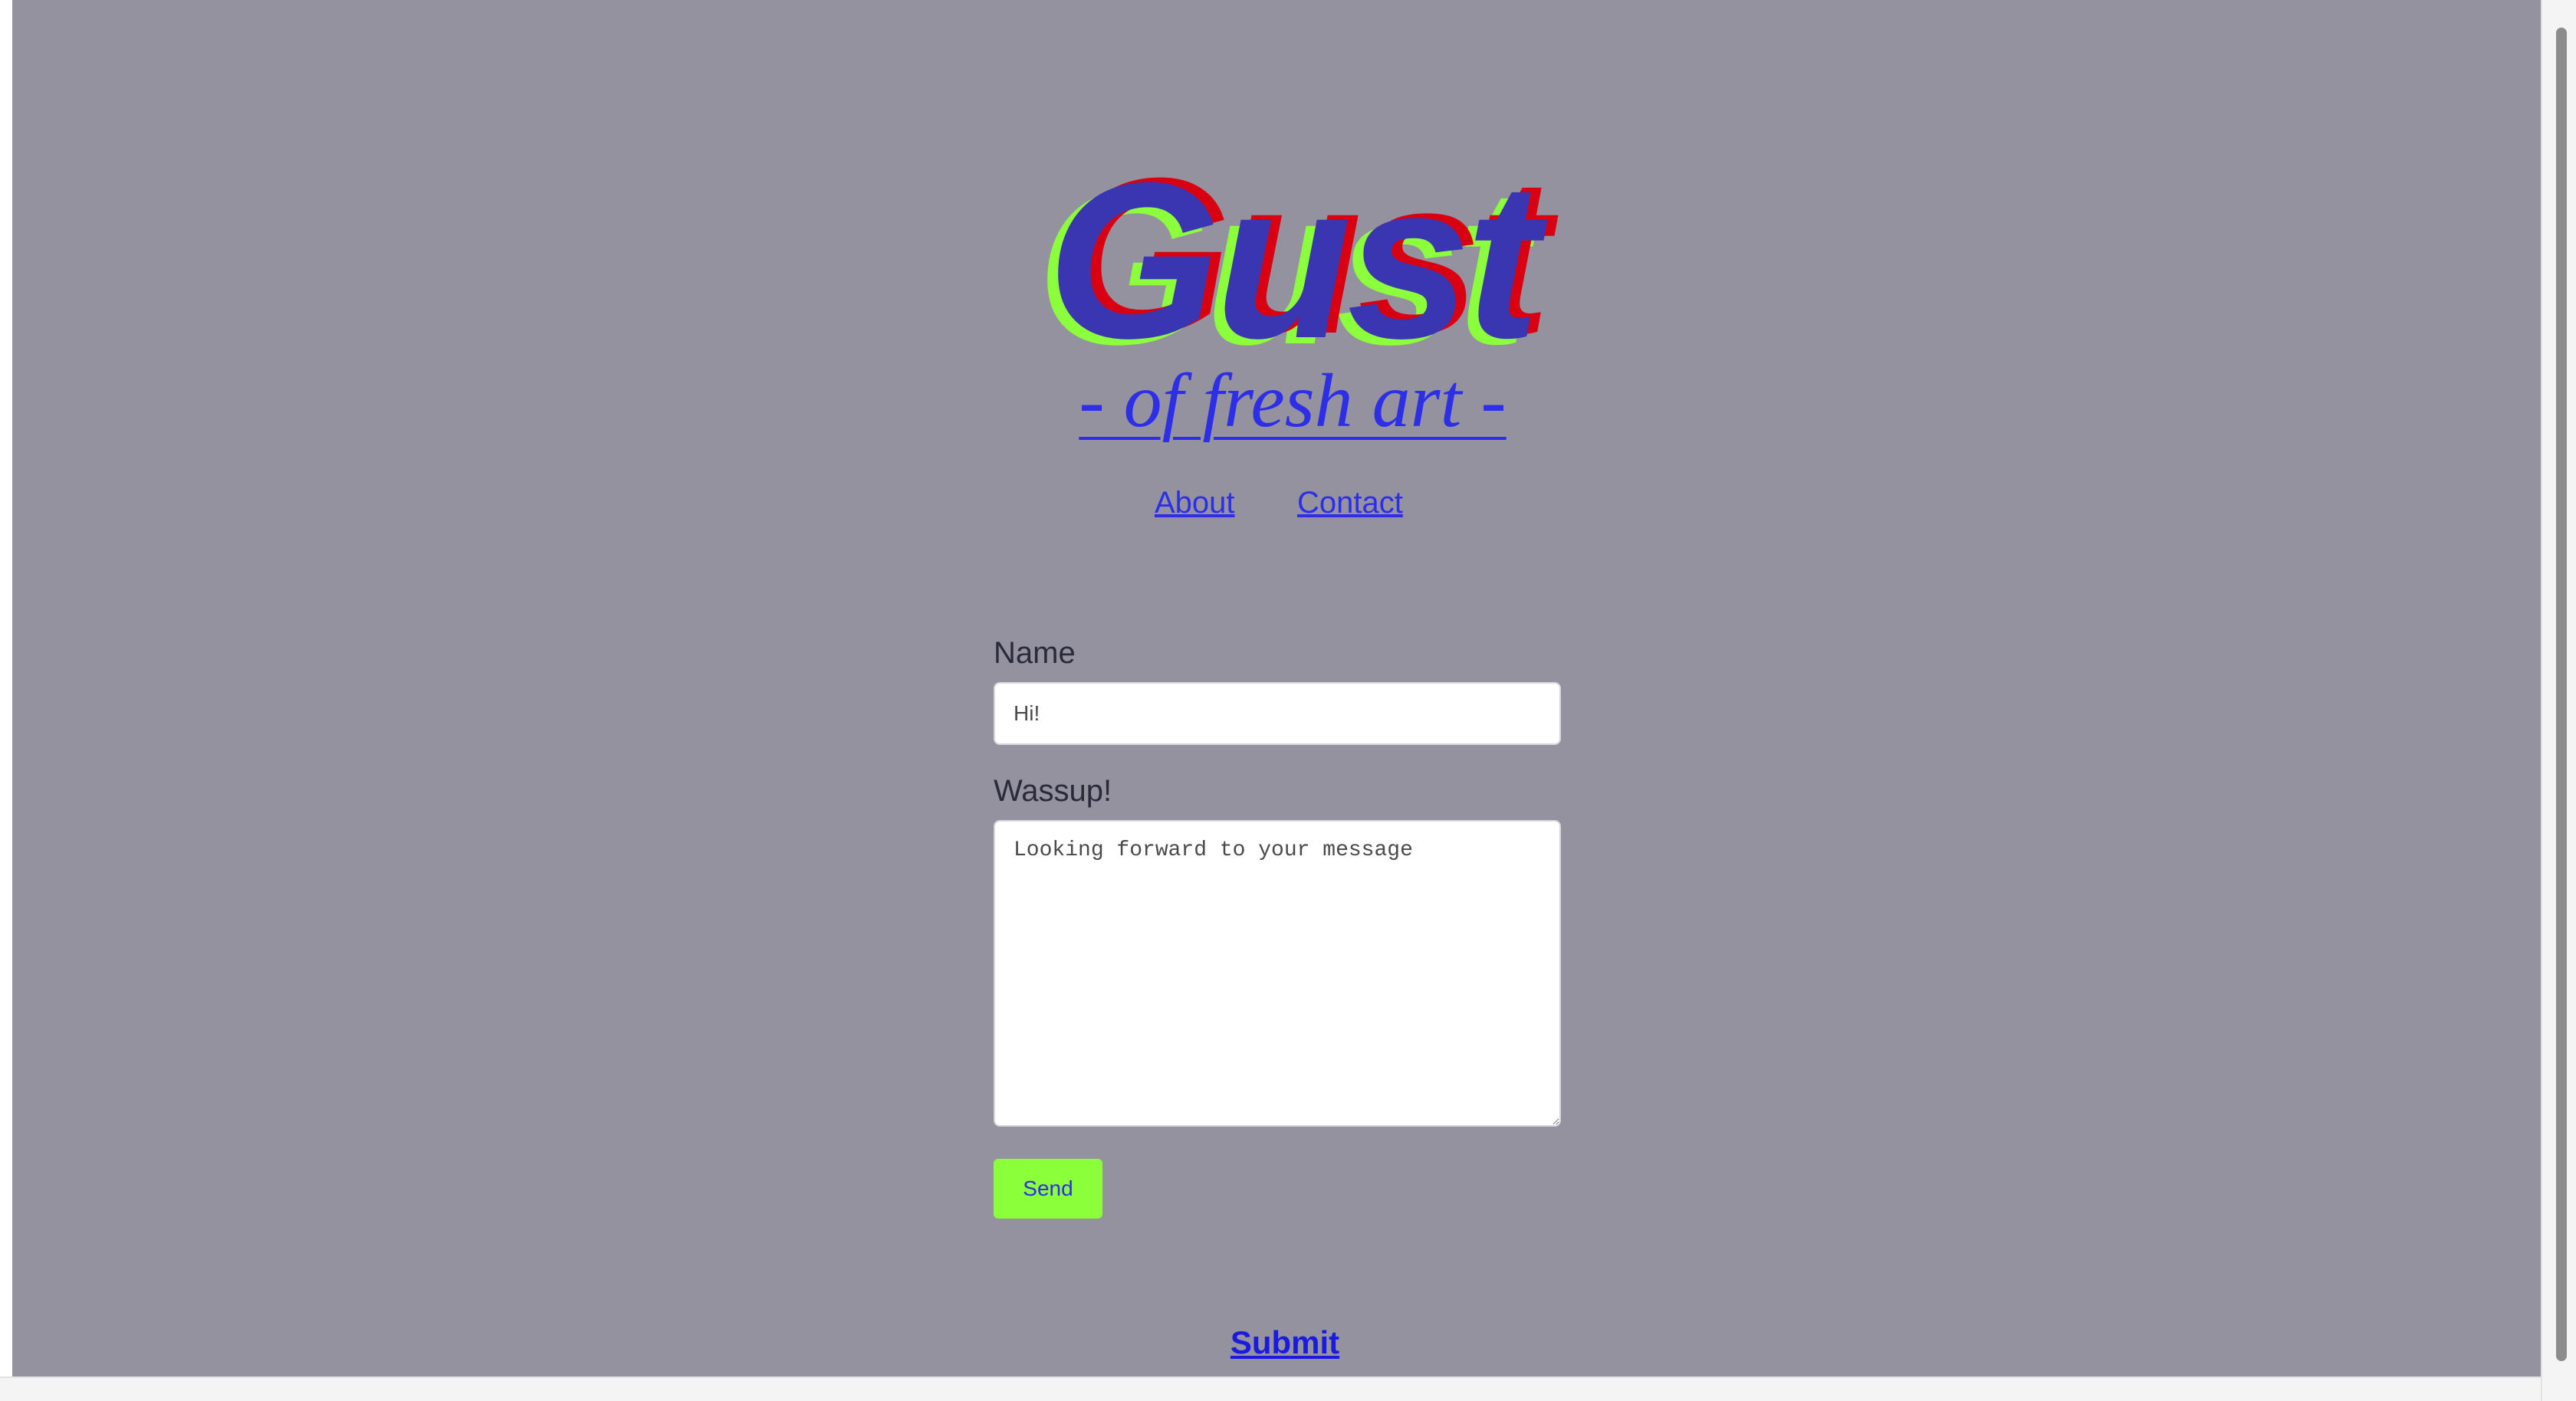  What do you see at coordinates (1350, 503) in the screenshot?
I see `nav-link-contact: Contact` at bounding box center [1350, 503].